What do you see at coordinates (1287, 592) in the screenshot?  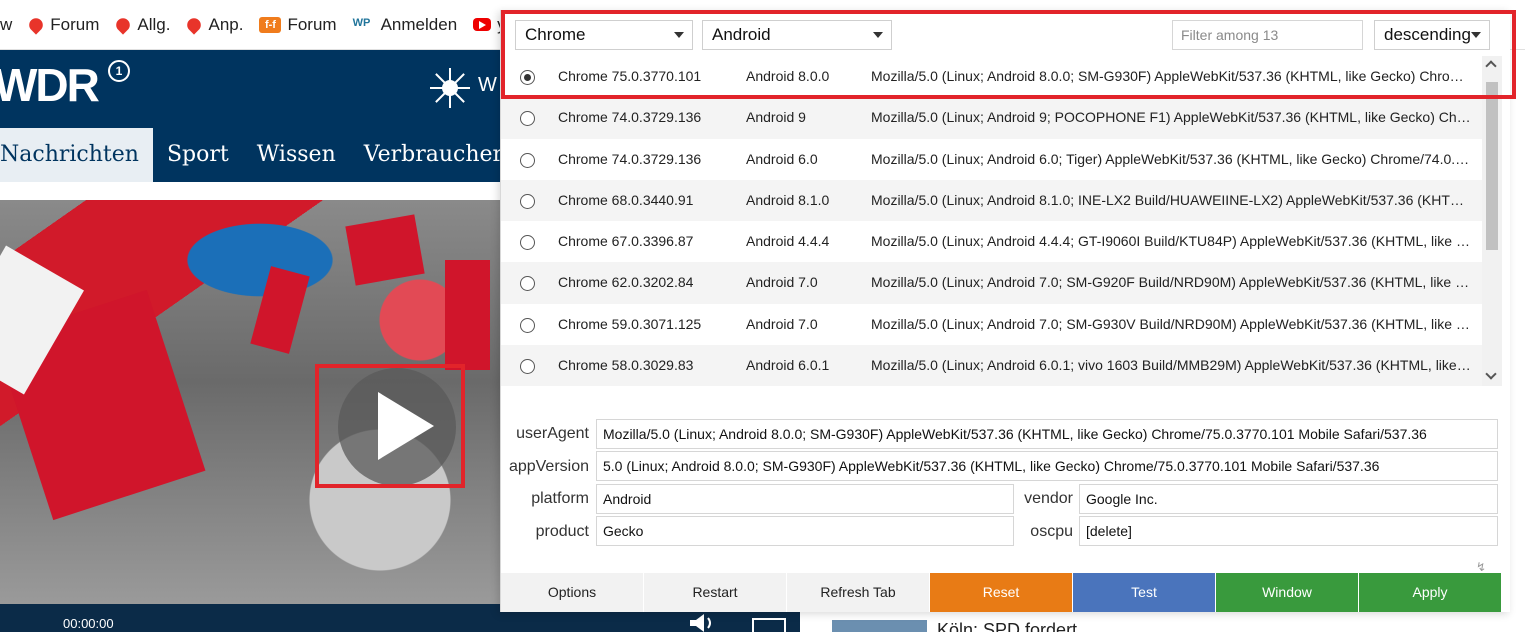 I see `window-button: Window` at bounding box center [1287, 592].